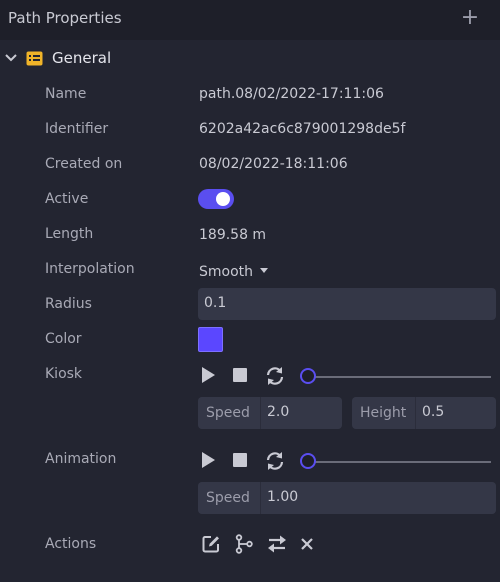 The height and width of the screenshot is (582, 500). What do you see at coordinates (67, 199) in the screenshot?
I see `active-label: Active` at bounding box center [67, 199].